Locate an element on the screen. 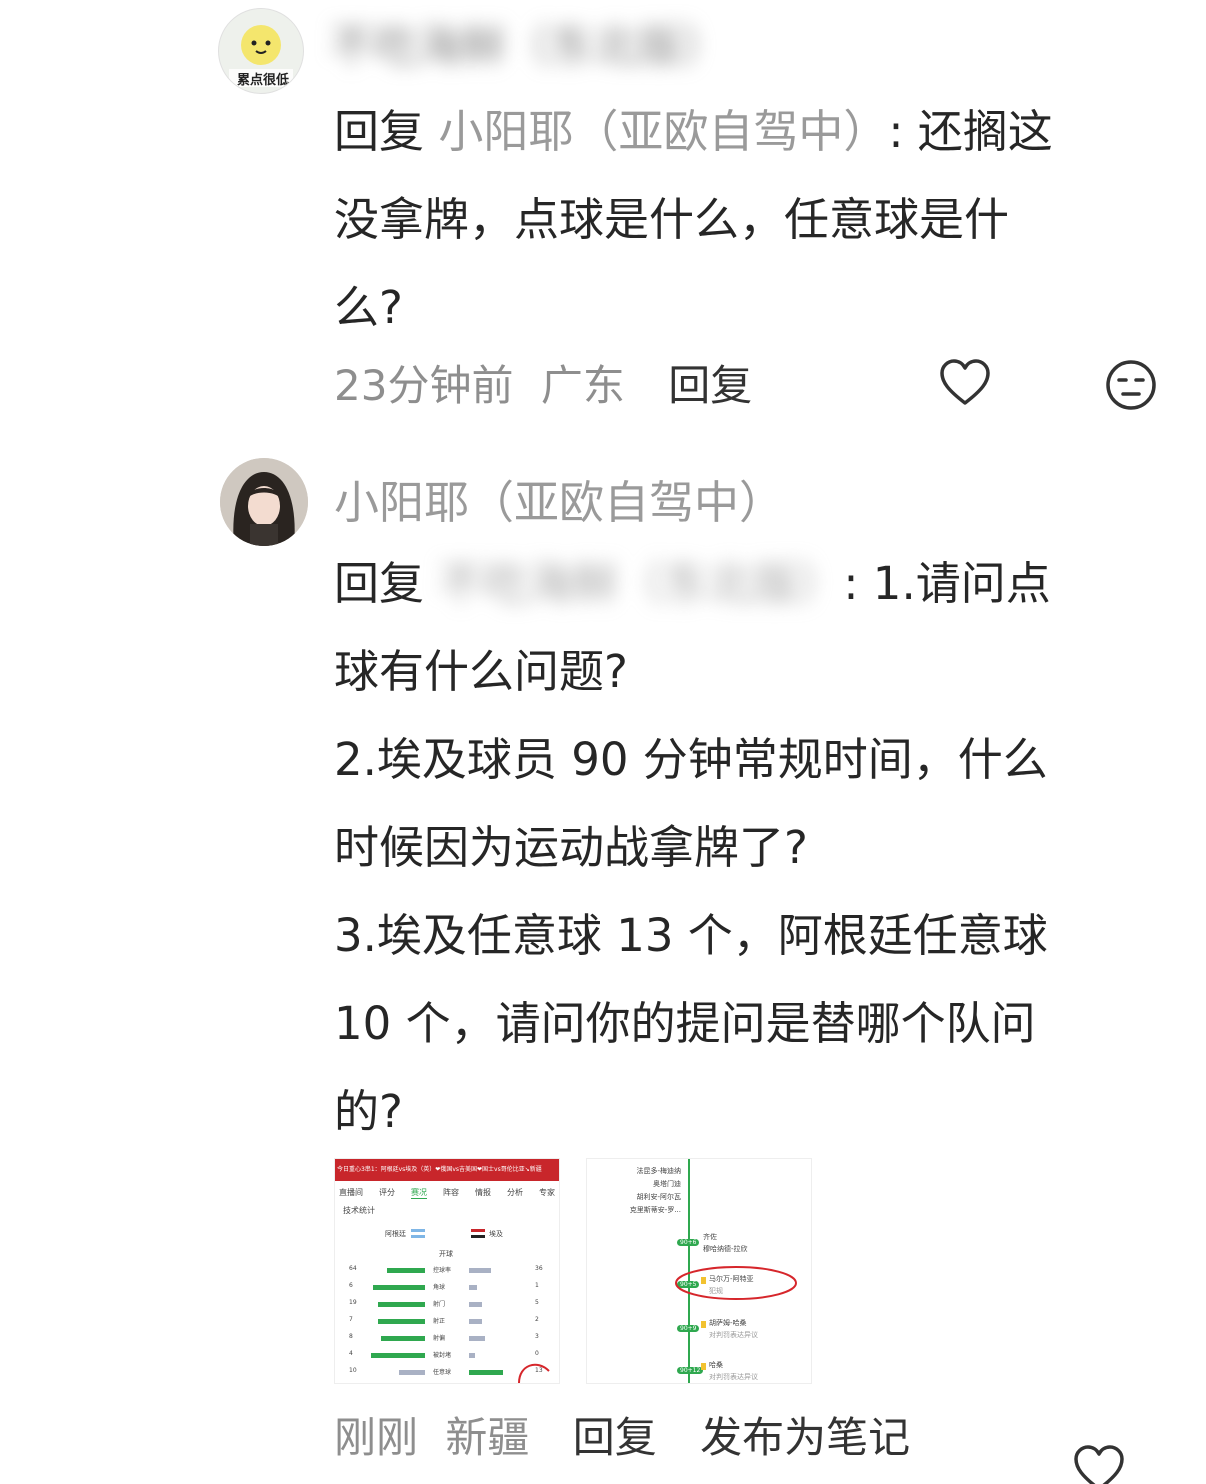 The height and width of the screenshot is (1484, 1206). comment-1-body: 回复 小阳耶（亚欧自驾中）: 还搁这 没拿牌，点球是什么，任意球是什 么? is located at coordinates (754, 220).